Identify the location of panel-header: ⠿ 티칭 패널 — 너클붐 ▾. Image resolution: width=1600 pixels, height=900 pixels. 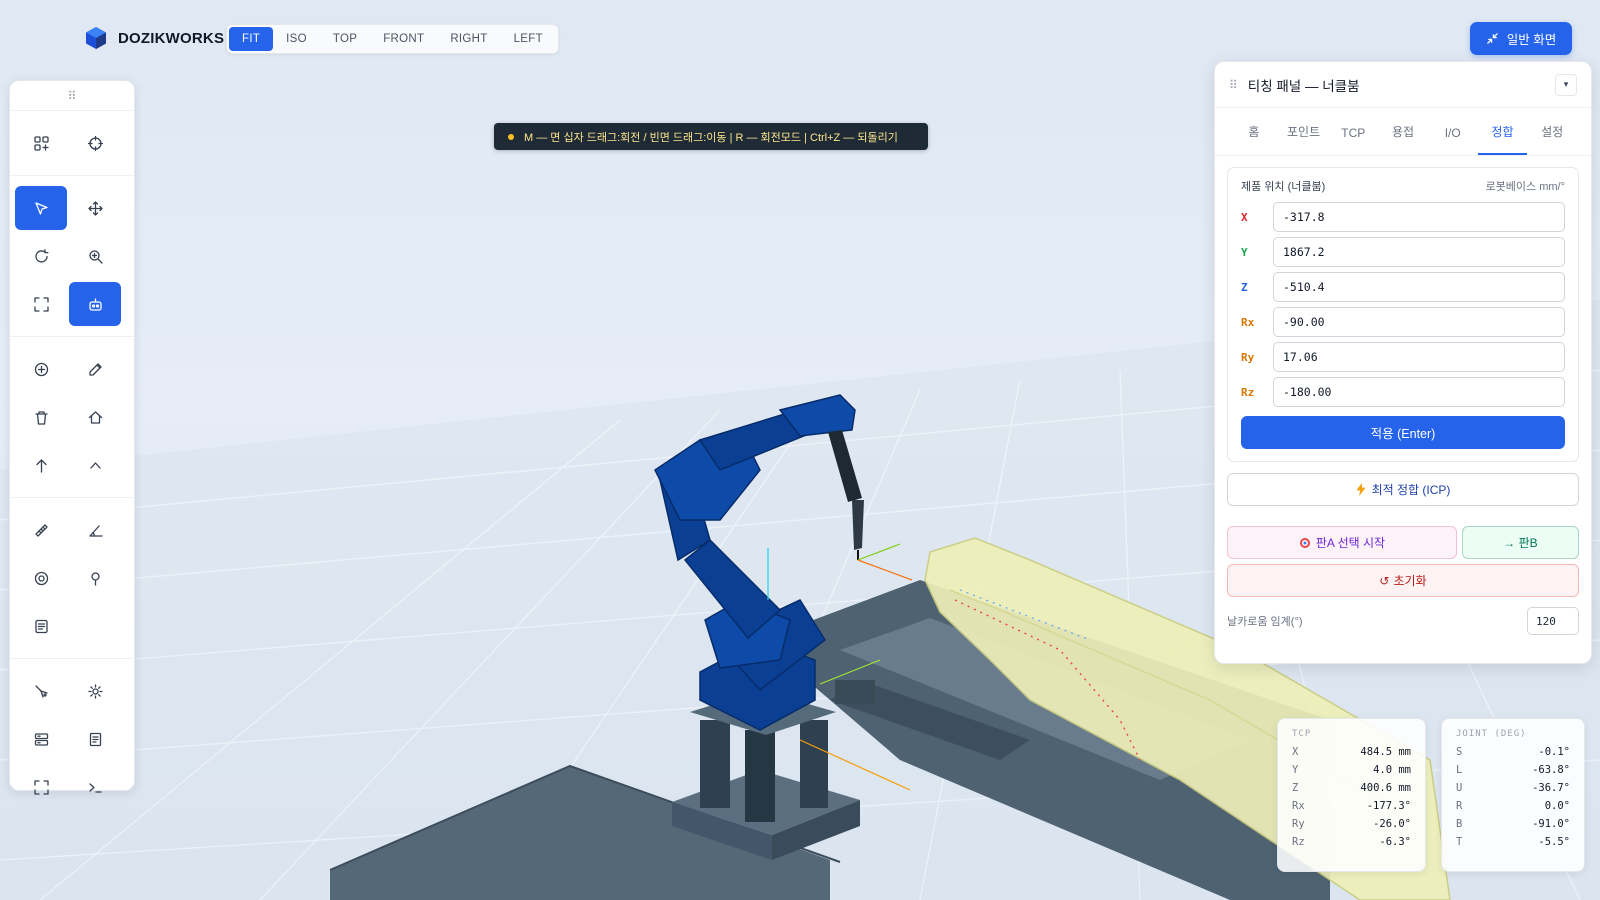
(1403, 85).